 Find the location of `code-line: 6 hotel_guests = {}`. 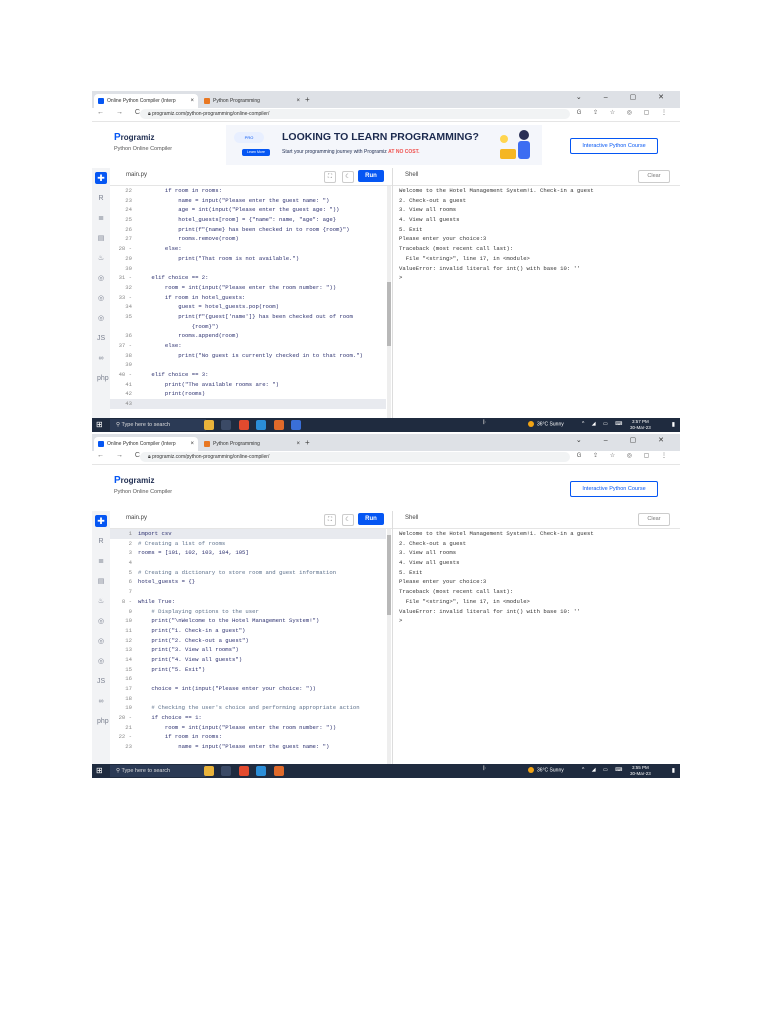

code-line: 6 hotel_guests = {} is located at coordinates (248, 582).